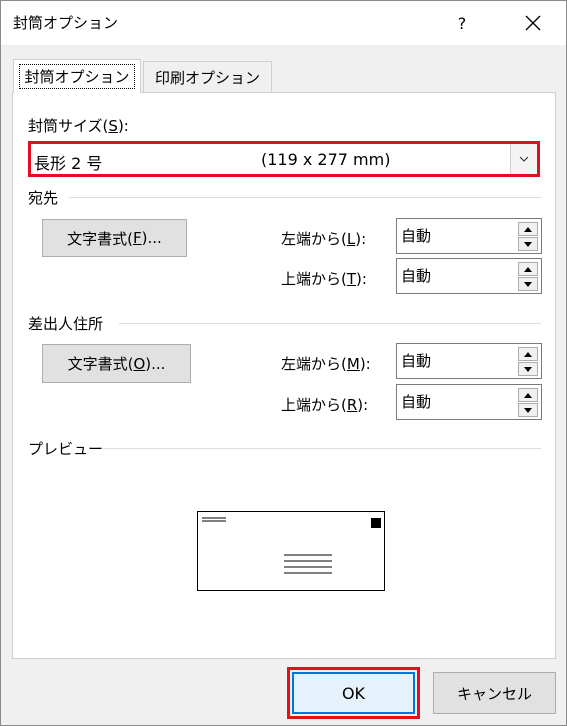 The image size is (567, 726). Describe the element at coordinates (324, 279) in the screenshot. I see `delivery-from-top-label: 上端から(T):` at that location.